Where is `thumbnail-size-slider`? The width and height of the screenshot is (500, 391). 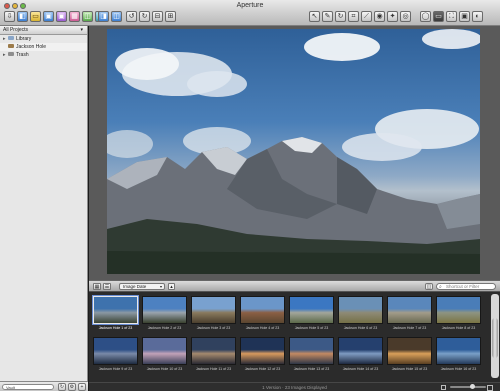 thumbnail-size-slider is located at coordinates (468, 386).